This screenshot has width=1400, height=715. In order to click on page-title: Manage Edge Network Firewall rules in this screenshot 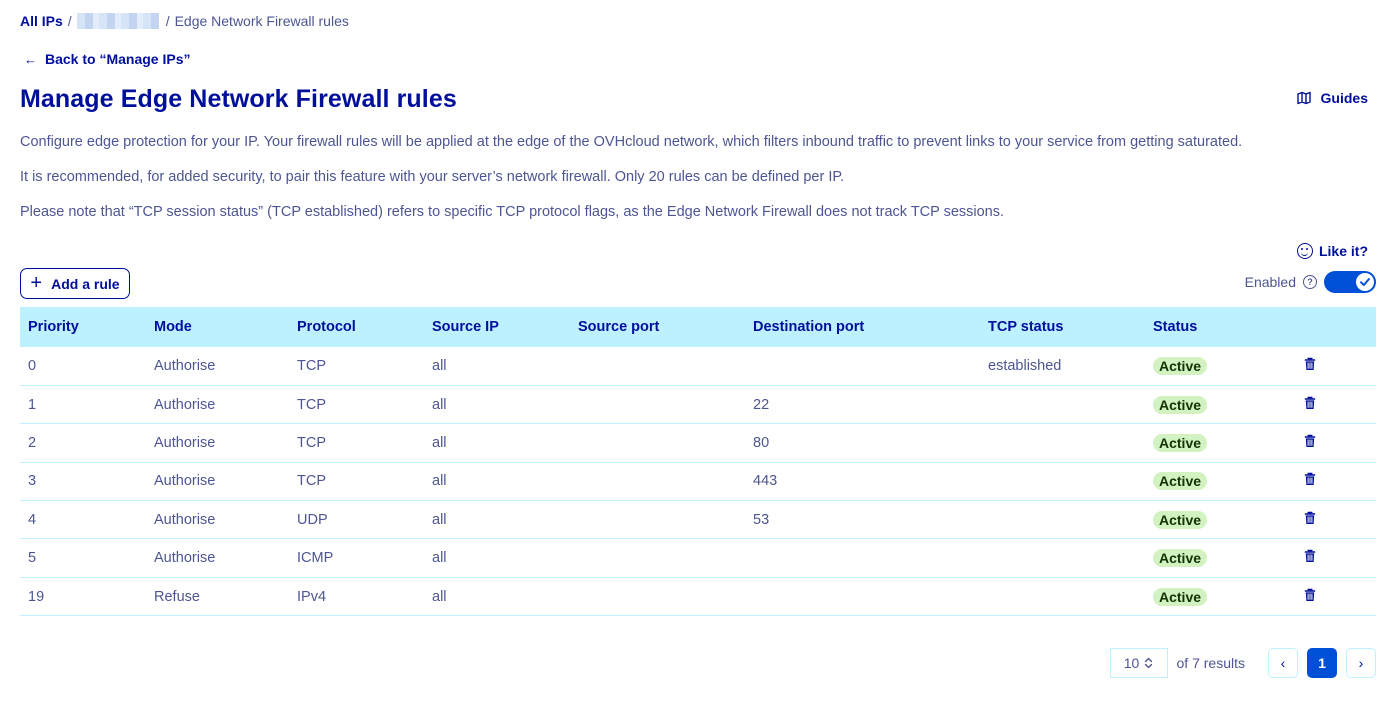, I will do `click(238, 99)`.